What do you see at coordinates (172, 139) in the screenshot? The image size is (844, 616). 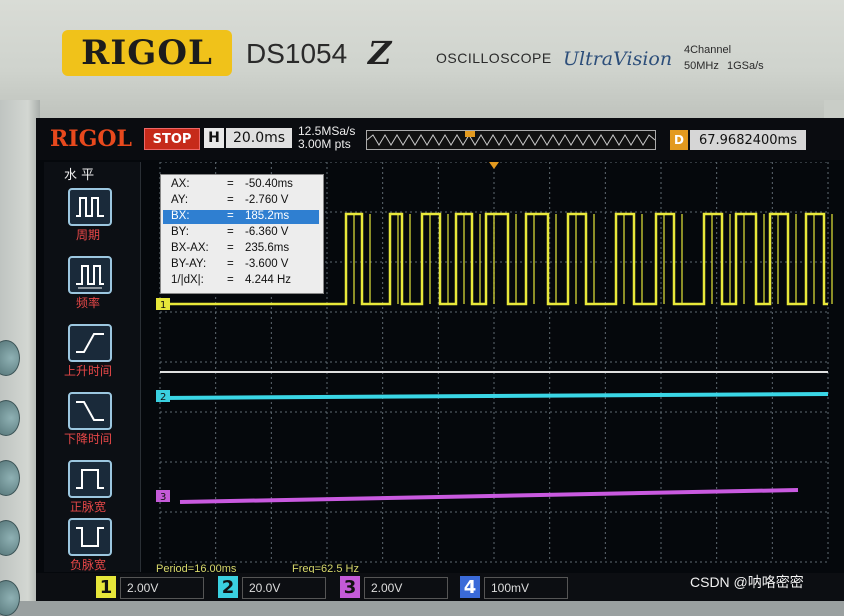 I see `run-stop-indicator: STOP` at bounding box center [172, 139].